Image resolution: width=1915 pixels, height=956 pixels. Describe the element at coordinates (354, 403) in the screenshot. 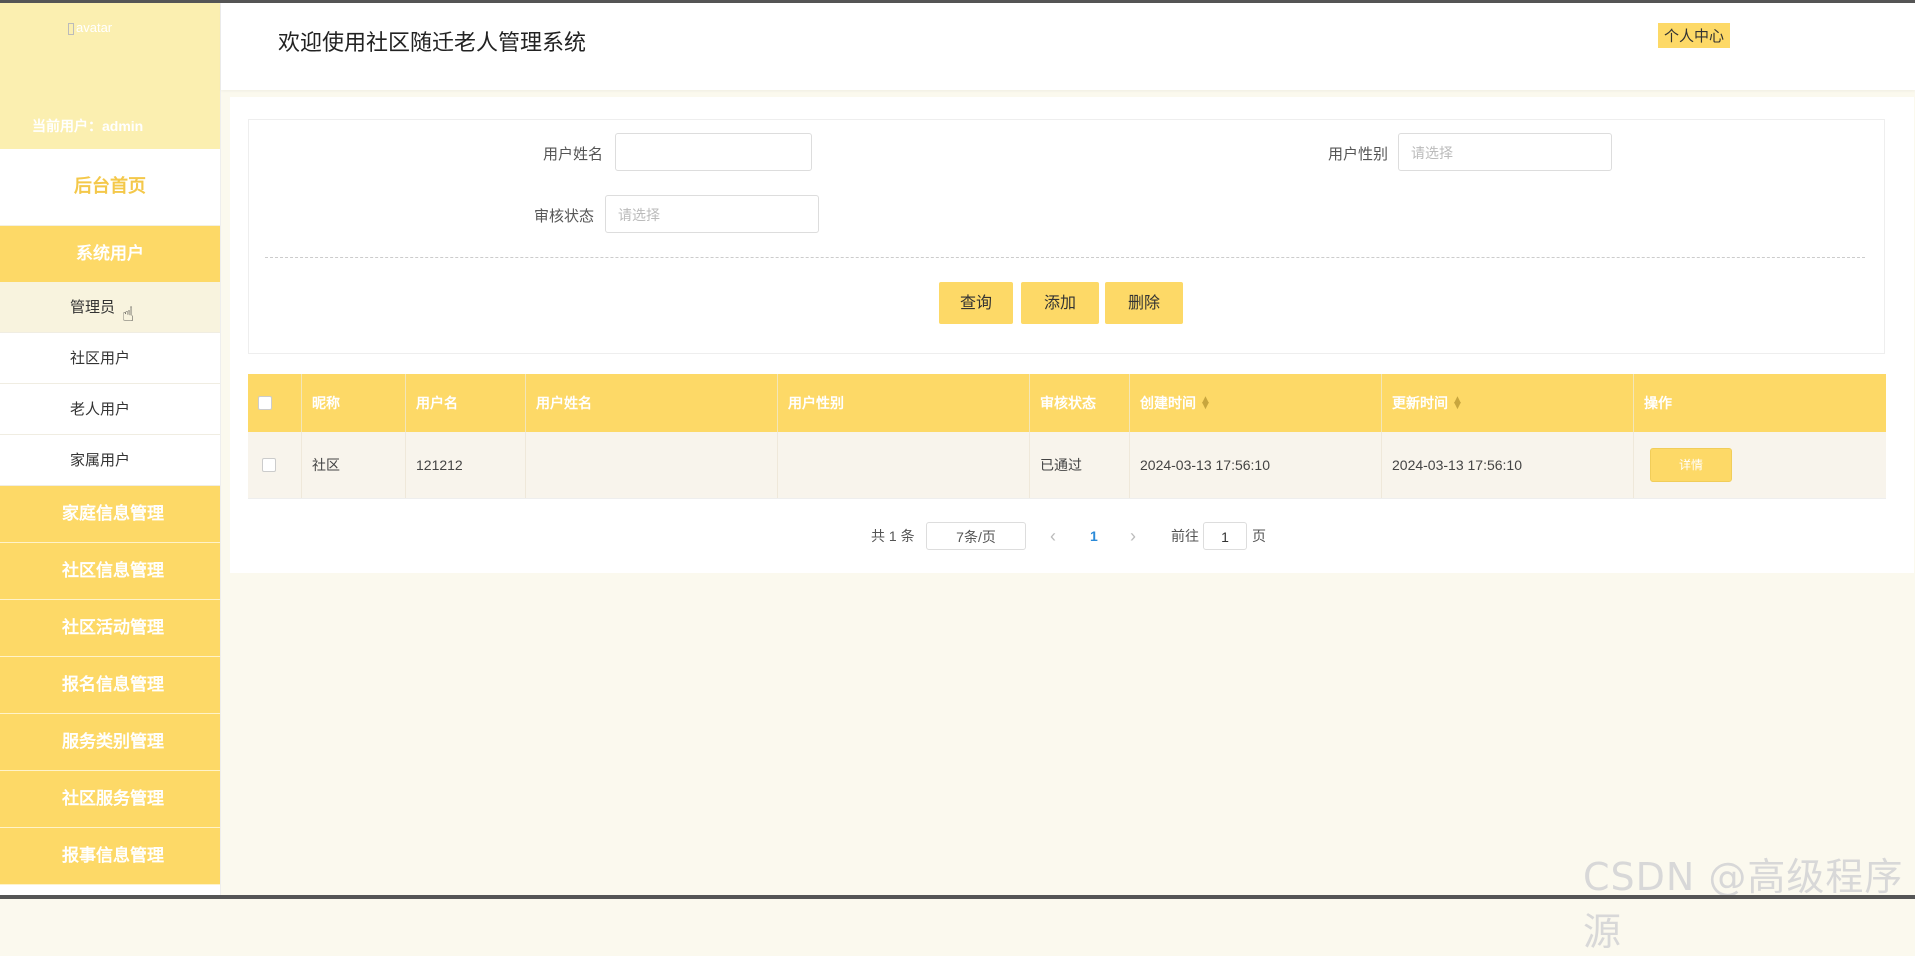

I see `header-nickname: 昵称` at that location.